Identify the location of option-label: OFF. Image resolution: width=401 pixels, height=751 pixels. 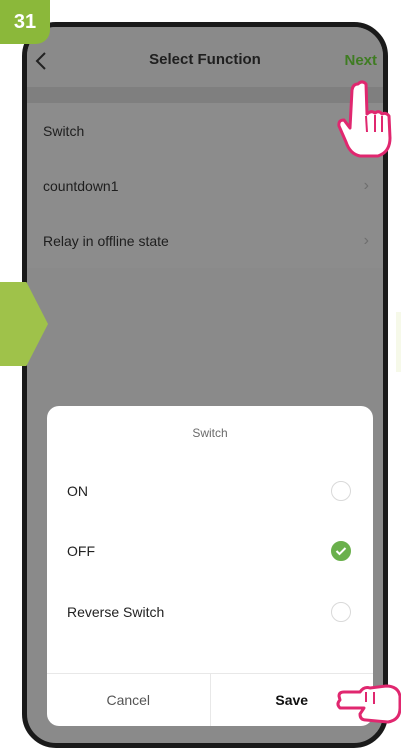
(81, 551).